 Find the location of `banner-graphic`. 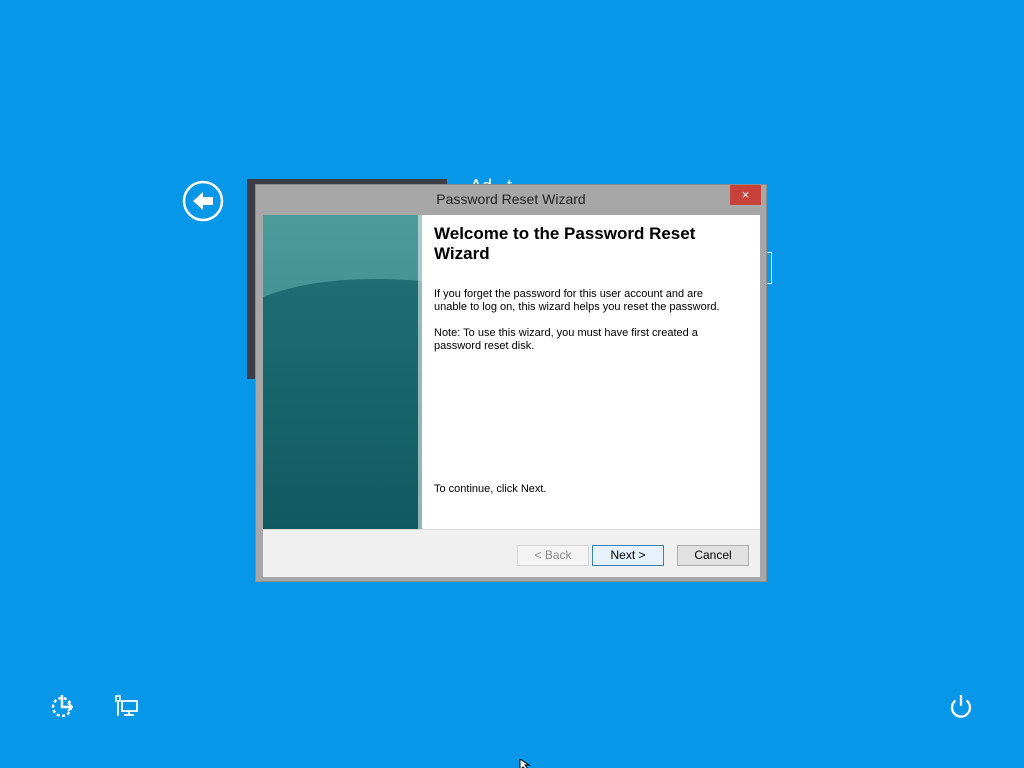

banner-graphic is located at coordinates (342, 372).